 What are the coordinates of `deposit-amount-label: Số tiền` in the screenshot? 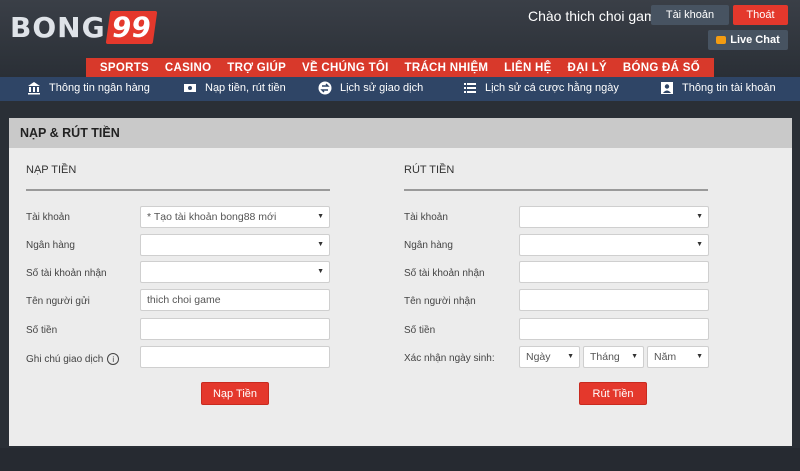 It's located at (42, 330).